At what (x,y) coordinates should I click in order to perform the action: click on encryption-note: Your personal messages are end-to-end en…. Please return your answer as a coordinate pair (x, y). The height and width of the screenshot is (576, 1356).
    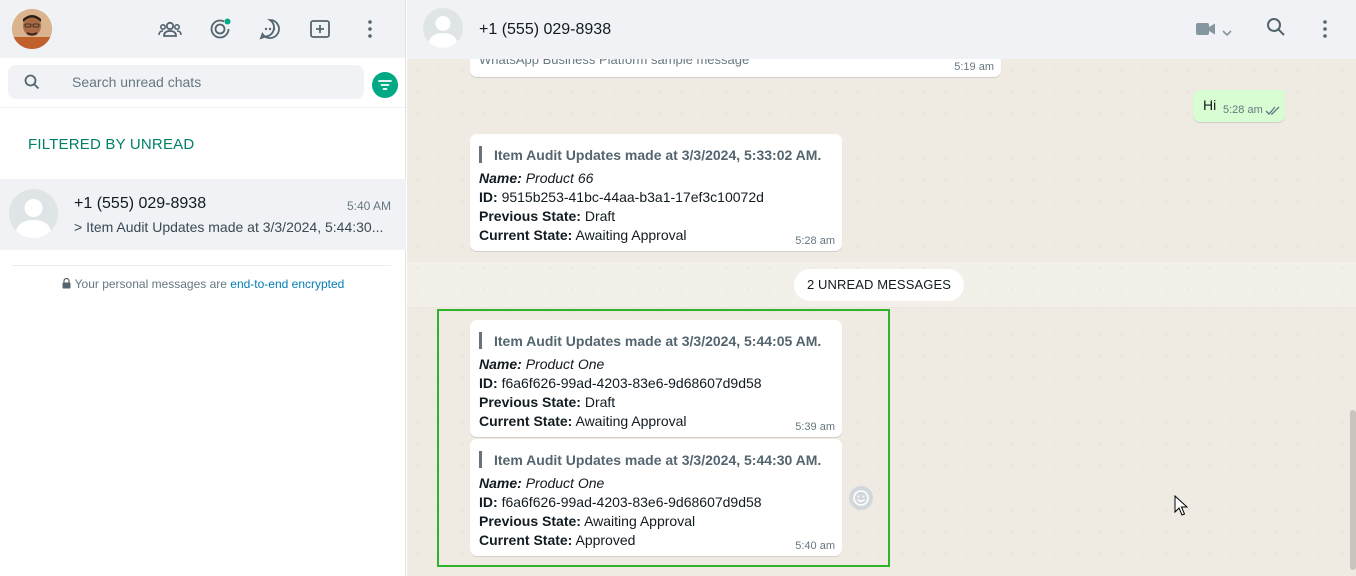
    Looking at the image, I should click on (203, 284).